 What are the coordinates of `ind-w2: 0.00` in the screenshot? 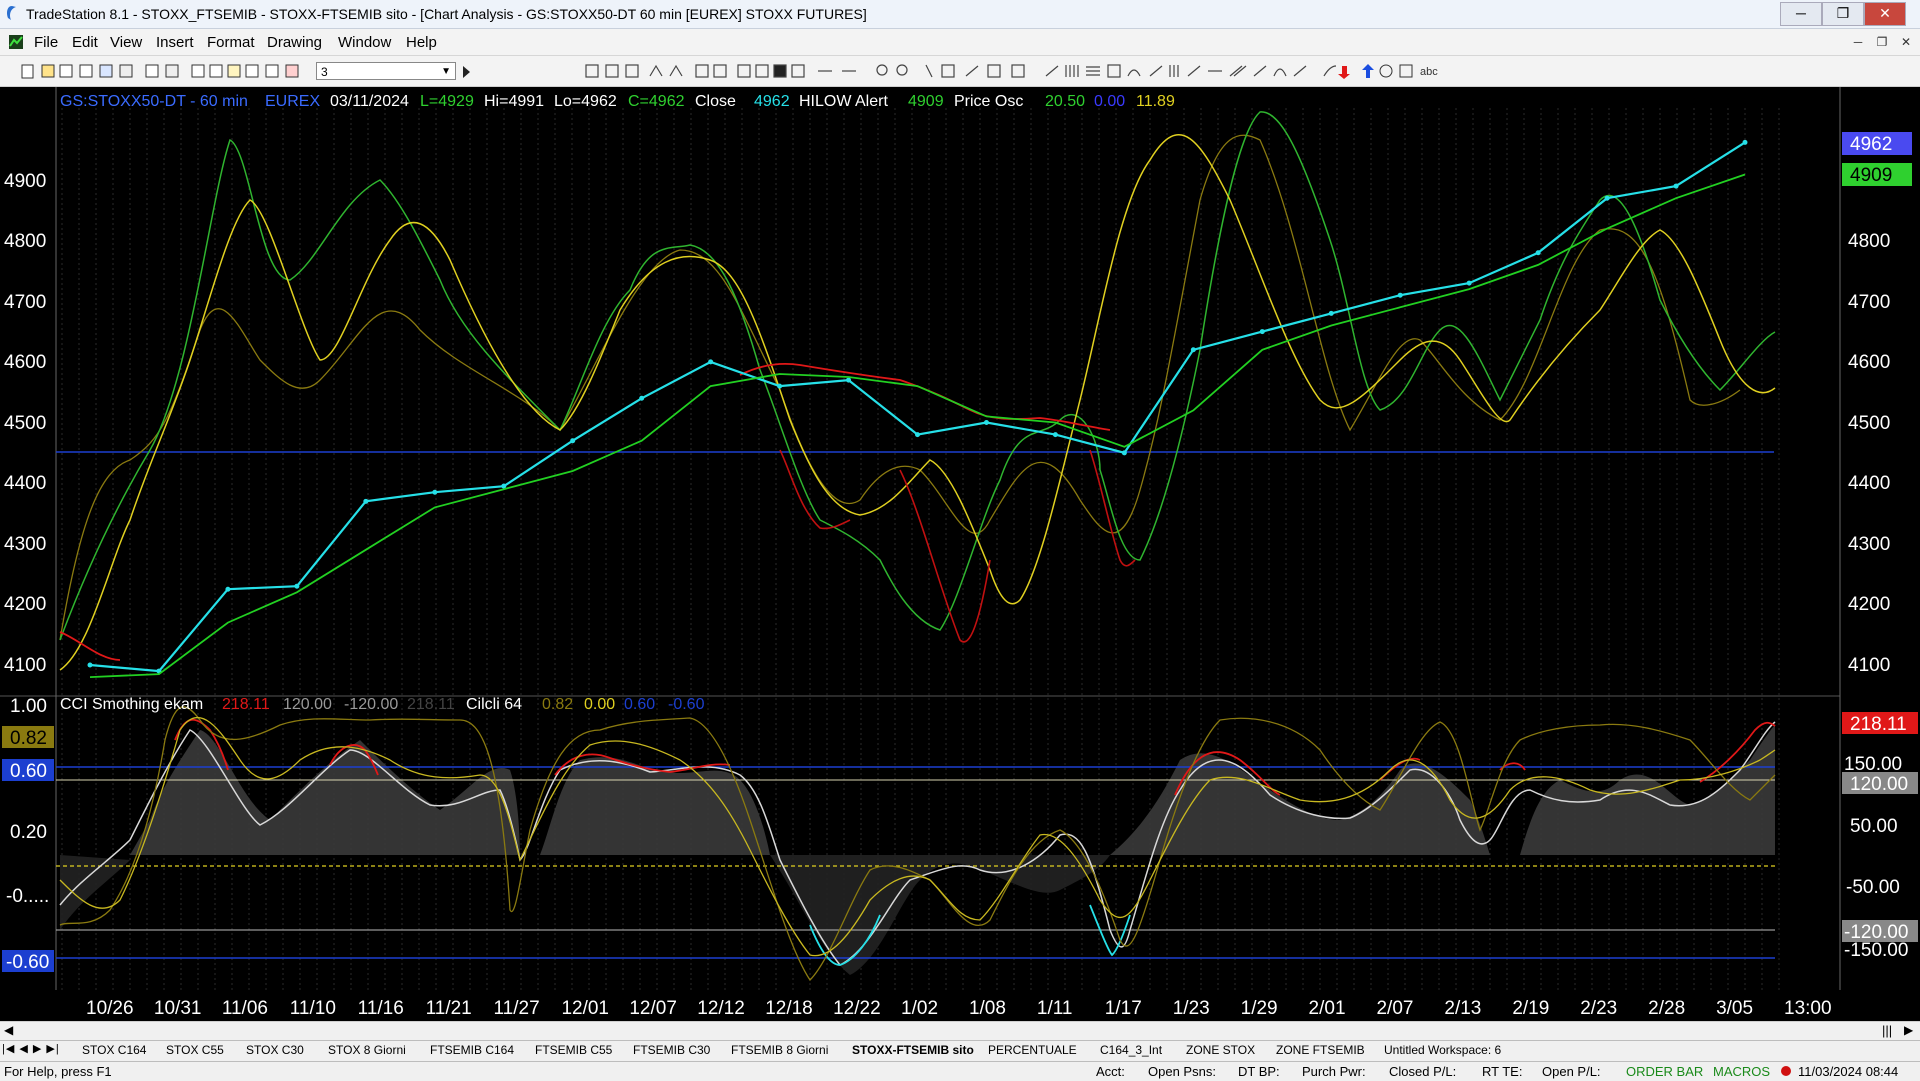 It's located at (599, 704).